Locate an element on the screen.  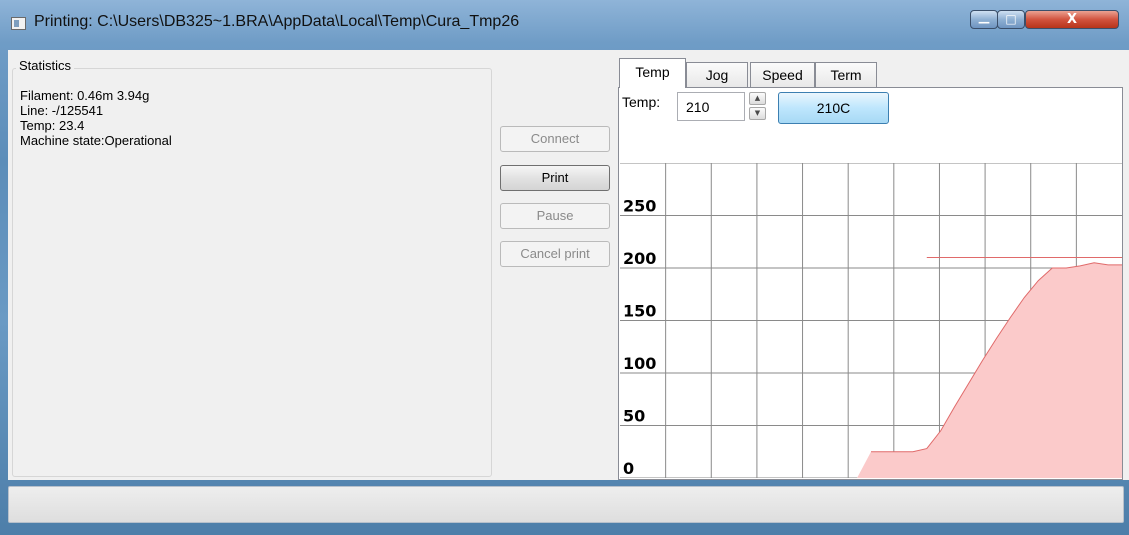
filament-stat: Filament: 0.46m 3.94g is located at coordinates (85, 95).